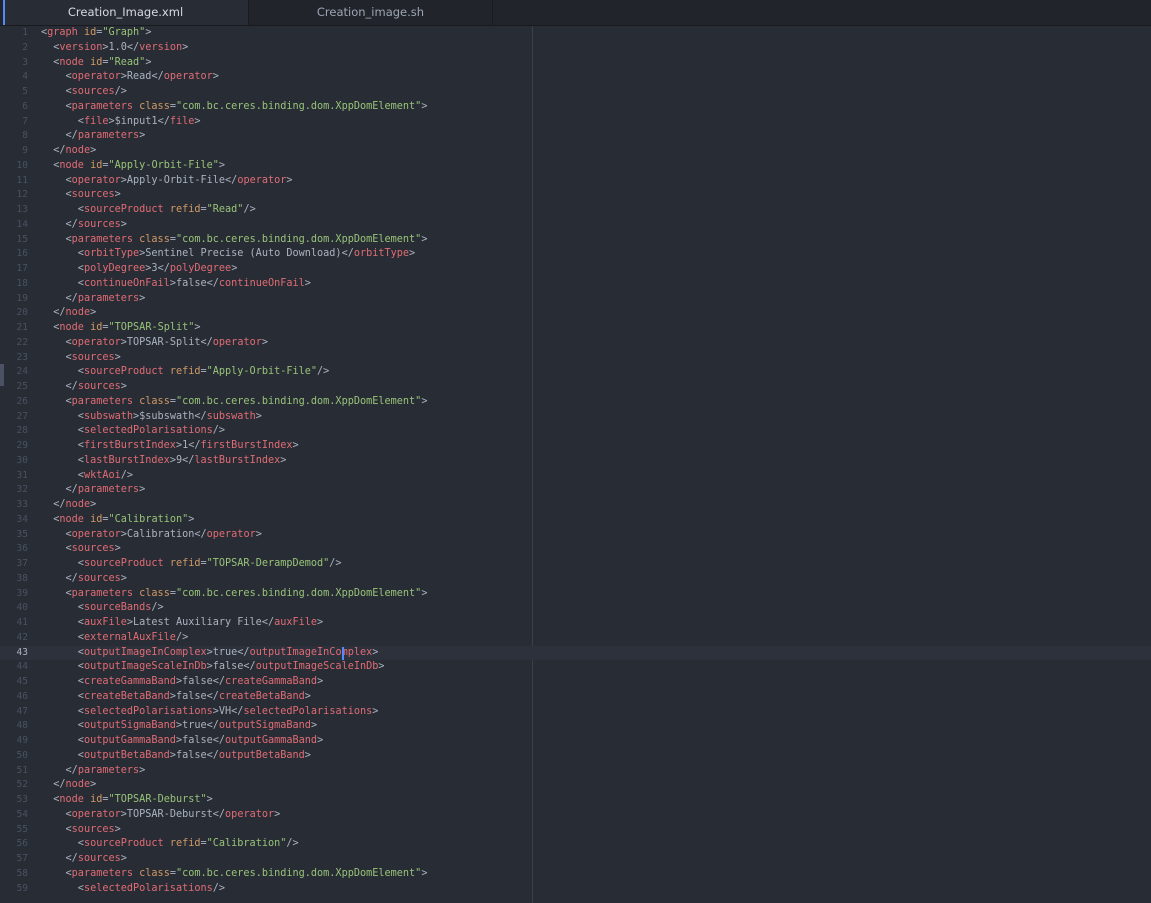 The width and height of the screenshot is (1151, 903). Describe the element at coordinates (225, 209) in the screenshot. I see `code-token: "Read"` at that location.